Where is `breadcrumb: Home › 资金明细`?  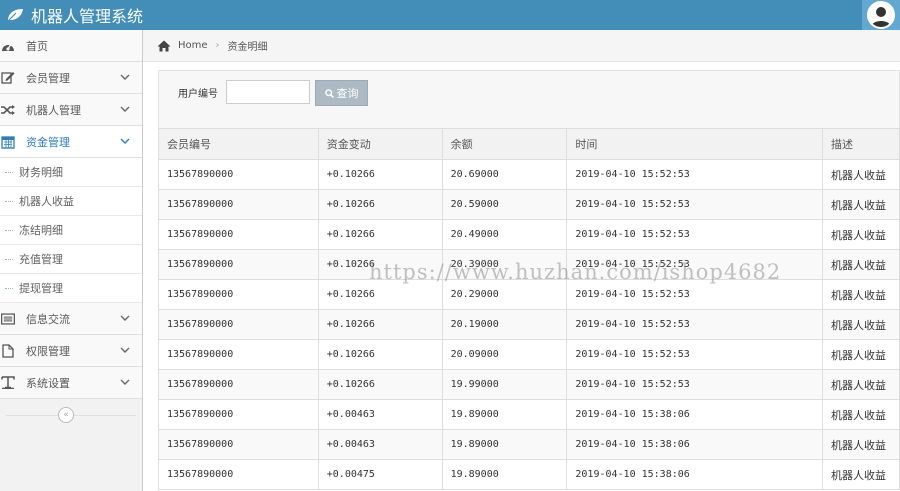
breadcrumb: Home › 资金明细 is located at coordinates (521, 46).